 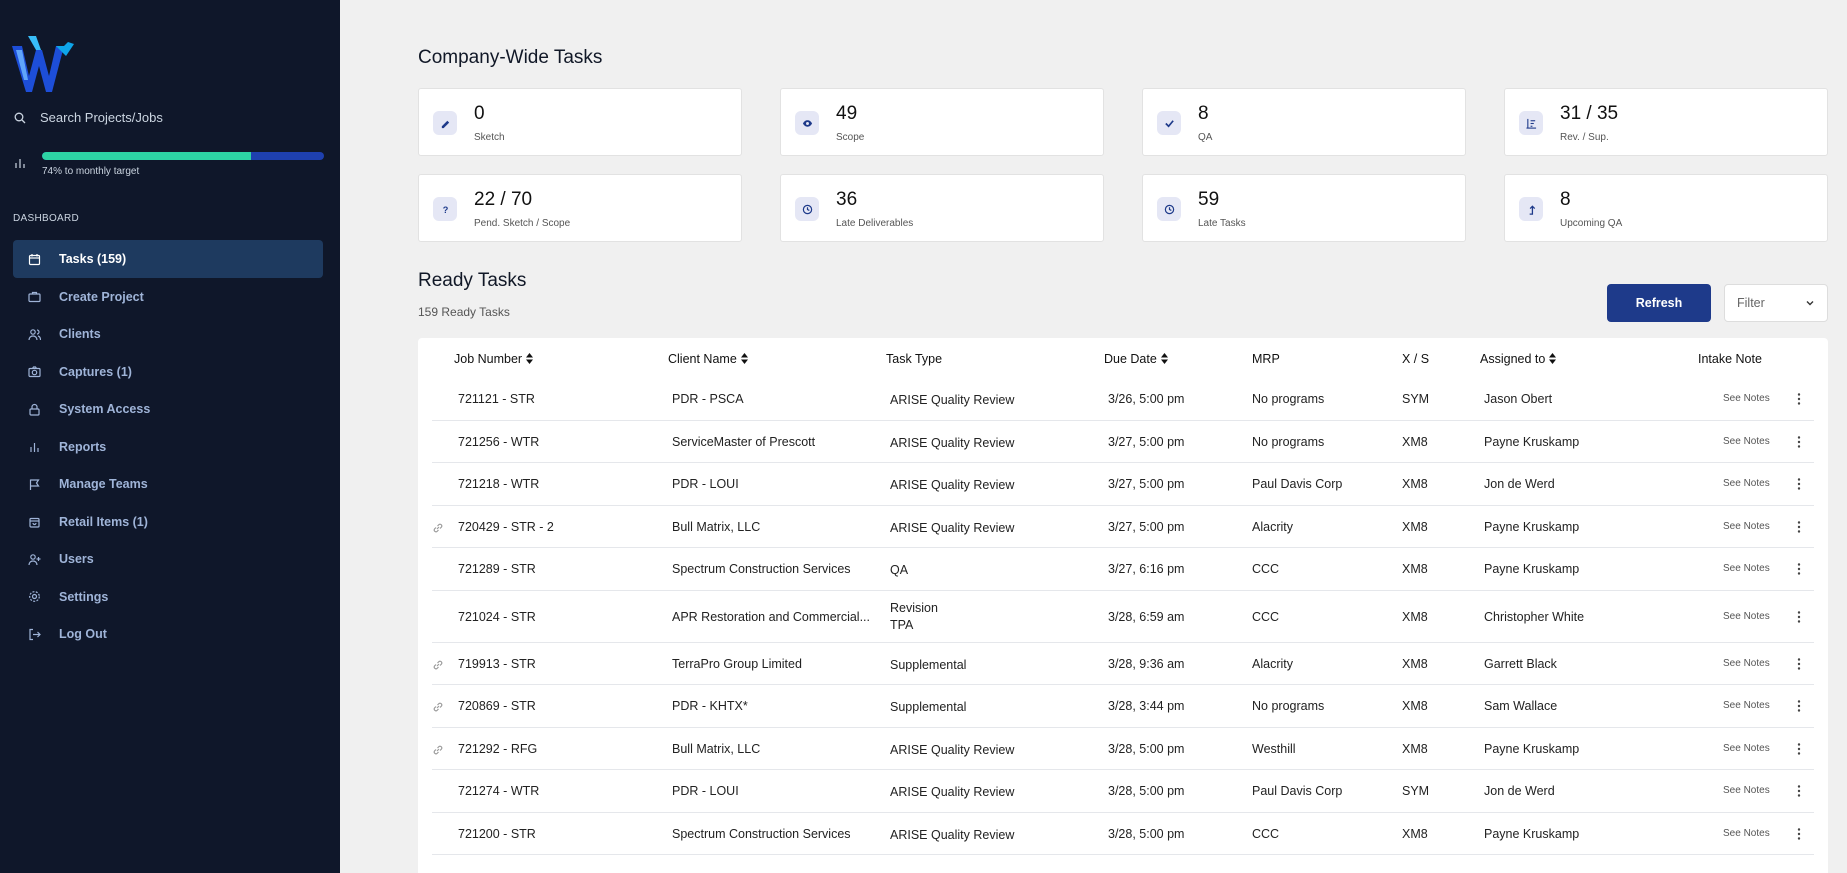 What do you see at coordinates (1659, 303) in the screenshot?
I see `refresh-button: Refresh` at bounding box center [1659, 303].